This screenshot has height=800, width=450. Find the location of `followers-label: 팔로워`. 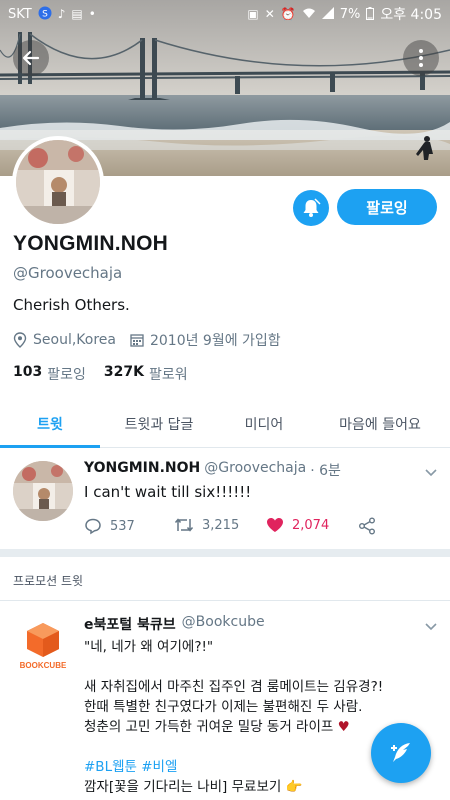

followers-label: 팔로워 is located at coordinates (168, 375).